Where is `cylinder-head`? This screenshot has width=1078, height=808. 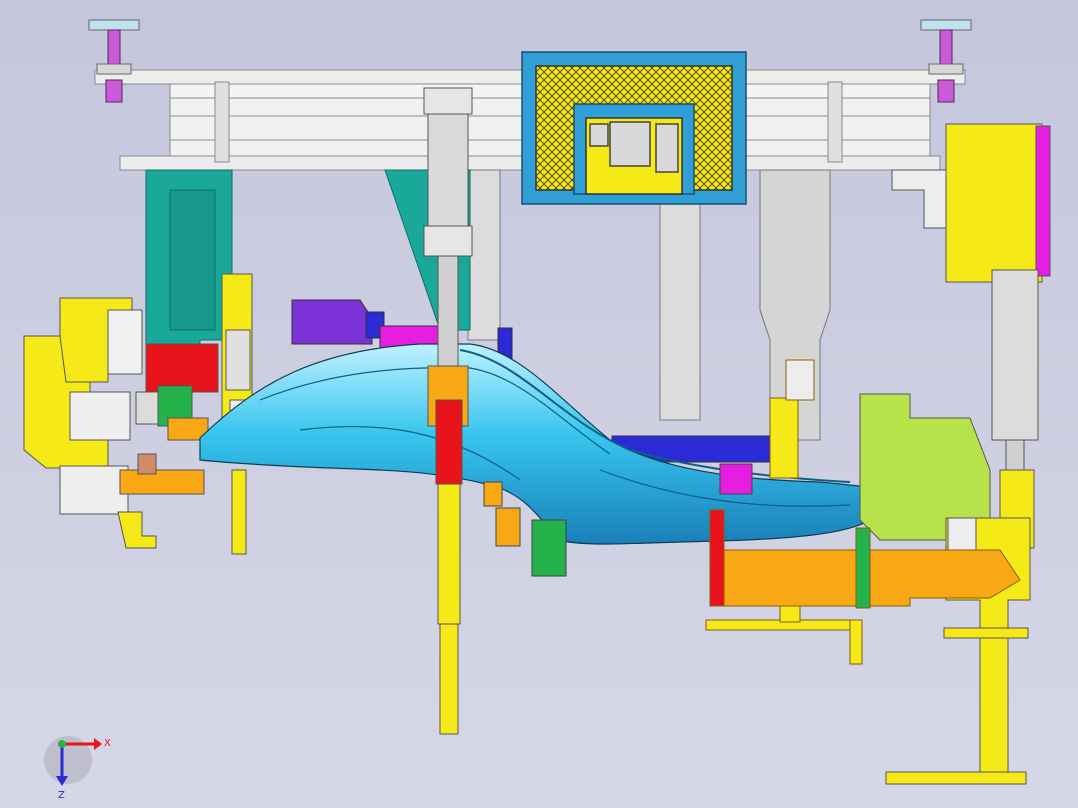
cylinder-head is located at coordinates (448, 101).